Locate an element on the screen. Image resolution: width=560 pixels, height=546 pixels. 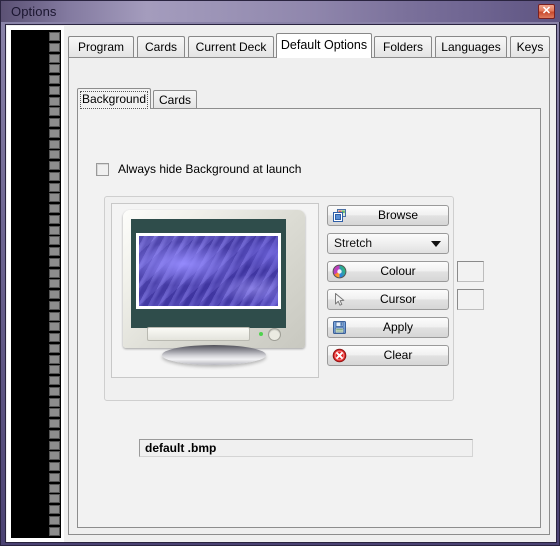
tab-cards: Cards is located at coordinates (161, 46).